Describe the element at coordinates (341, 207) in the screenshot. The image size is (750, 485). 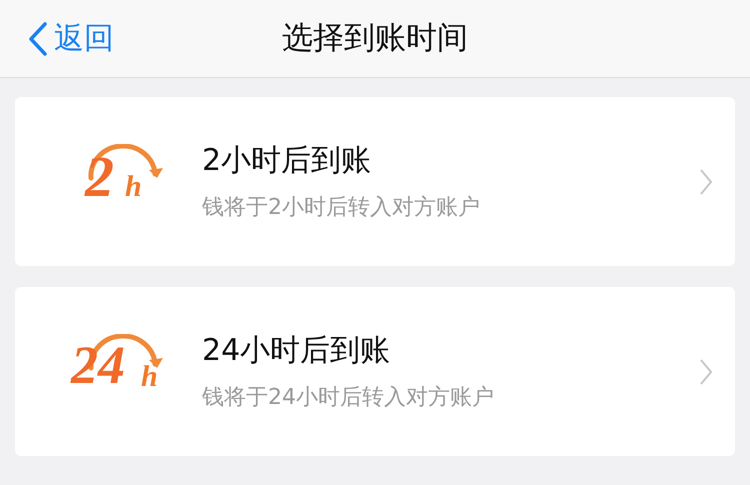
I see `option-subtitle: 钱将于2小时后转入对方账户` at that location.